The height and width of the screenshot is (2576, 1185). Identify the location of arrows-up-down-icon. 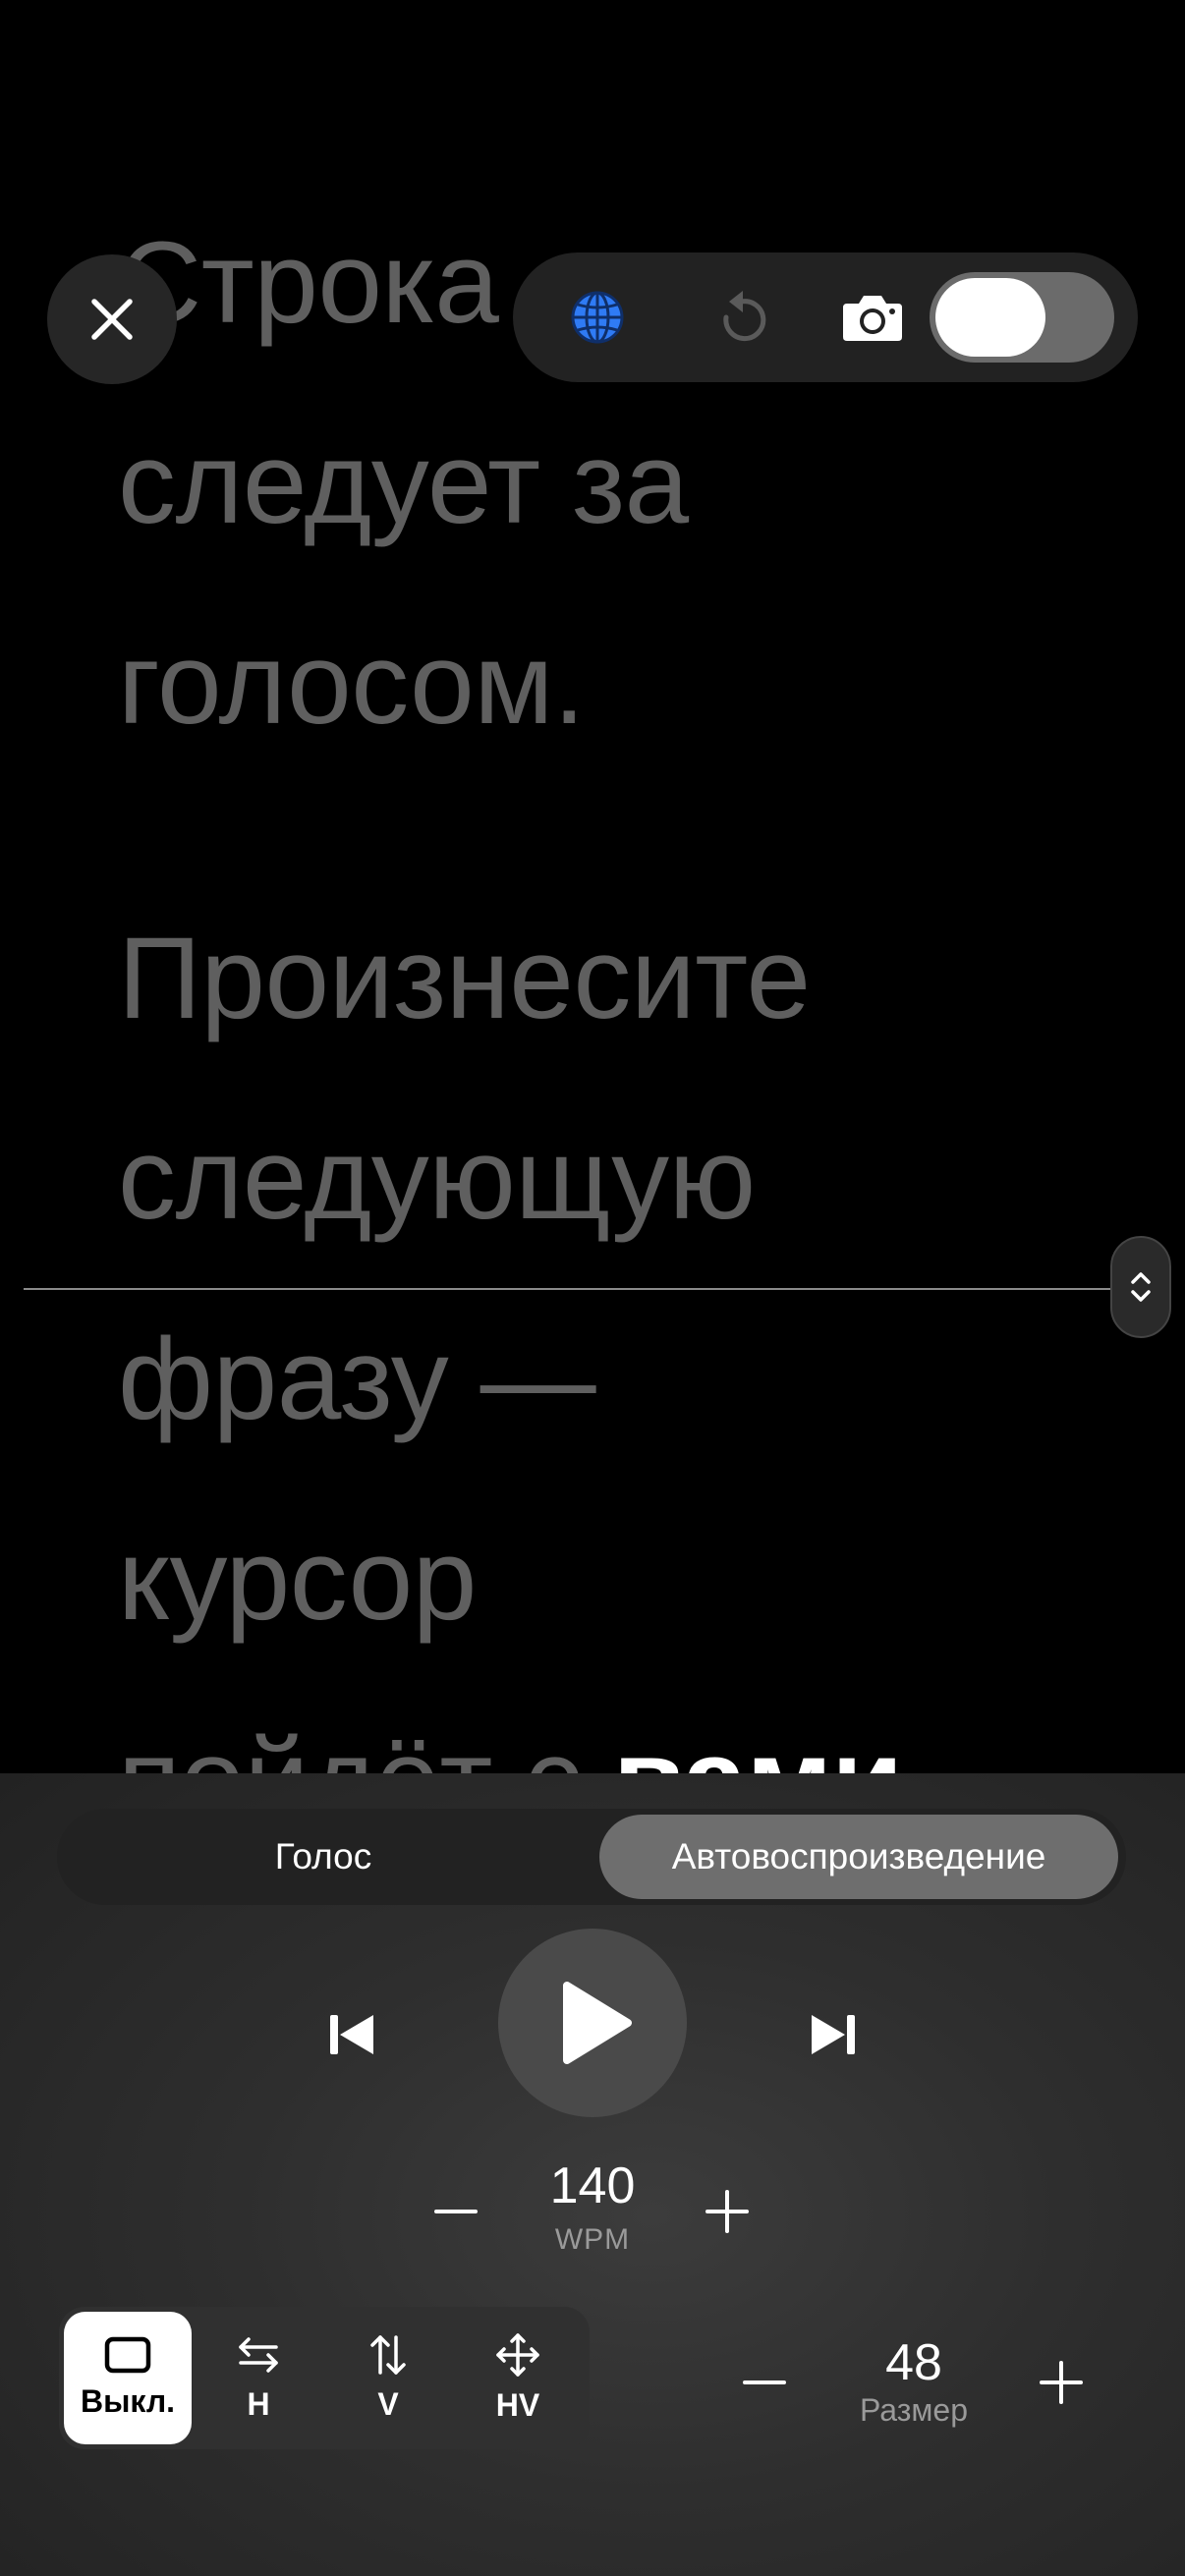
(388, 2355).